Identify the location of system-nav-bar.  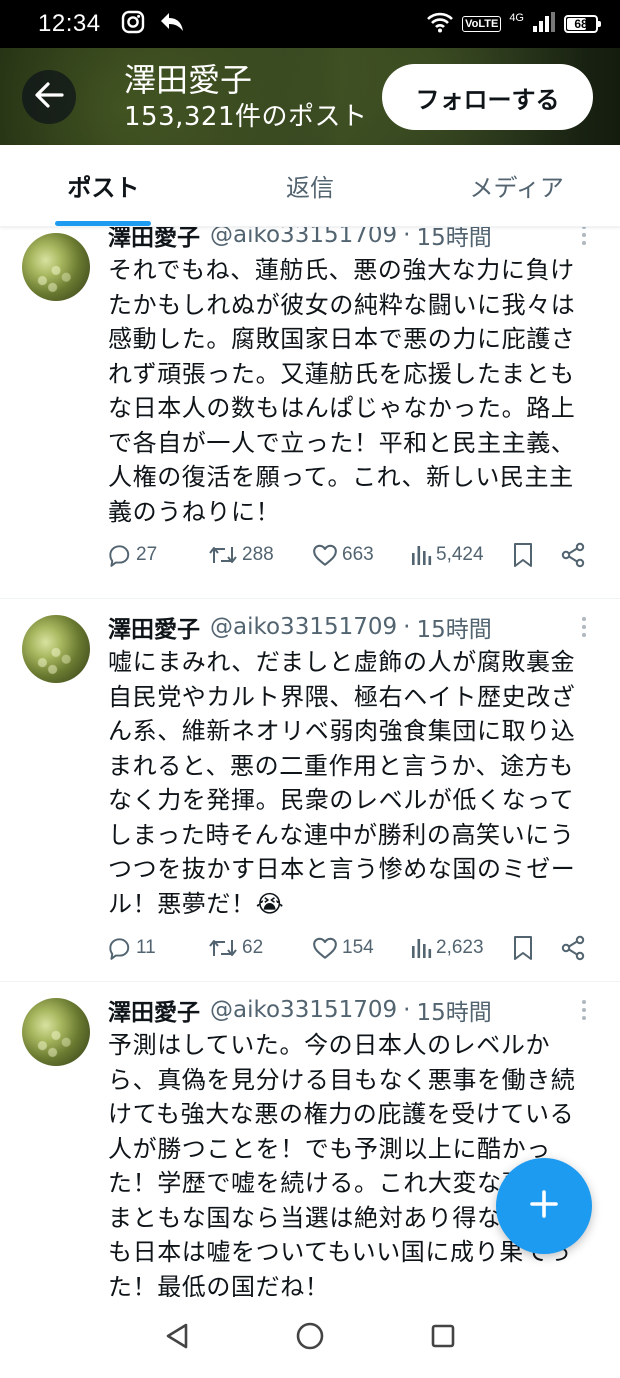
(310, 1337).